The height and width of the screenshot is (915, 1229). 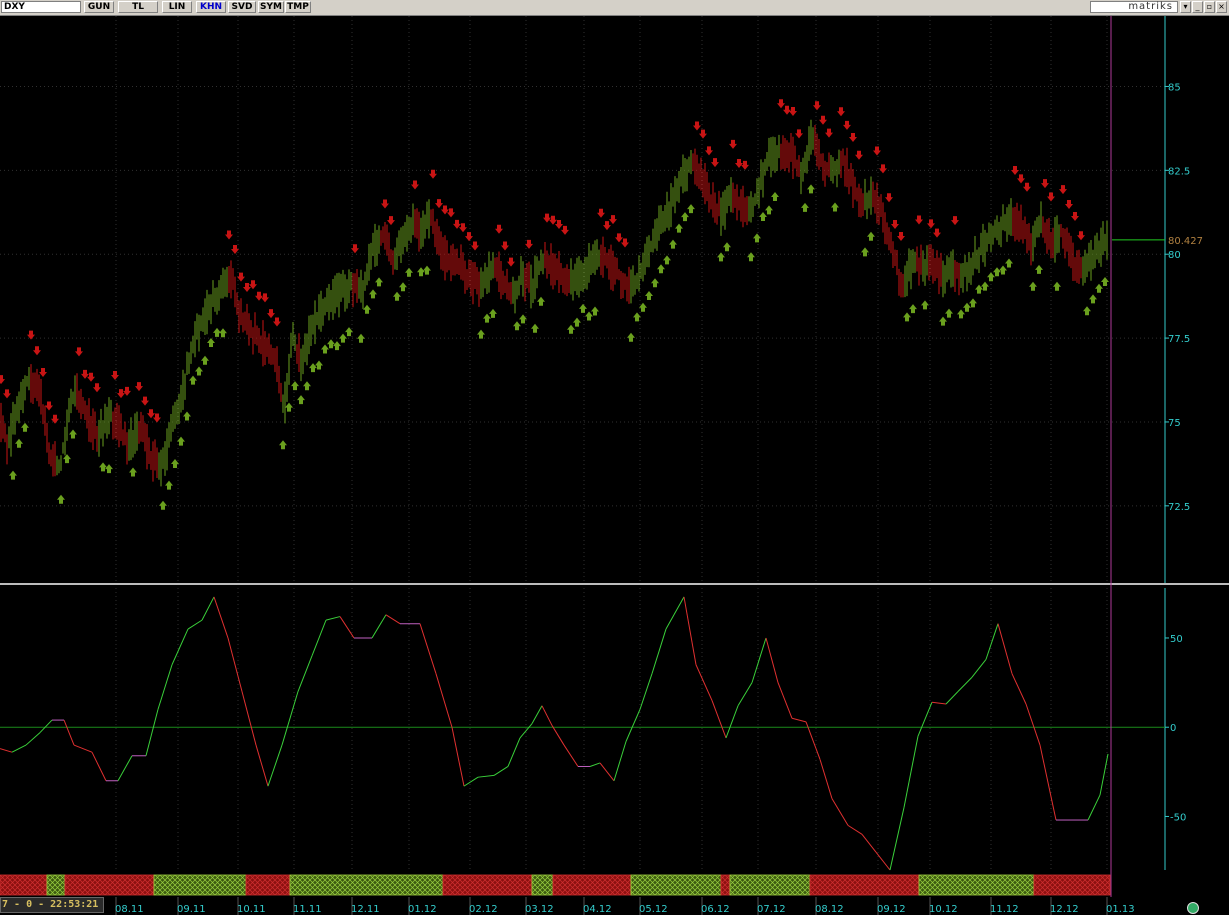 I want to click on time-axis-label: 11.11, so click(x=307, y=909).